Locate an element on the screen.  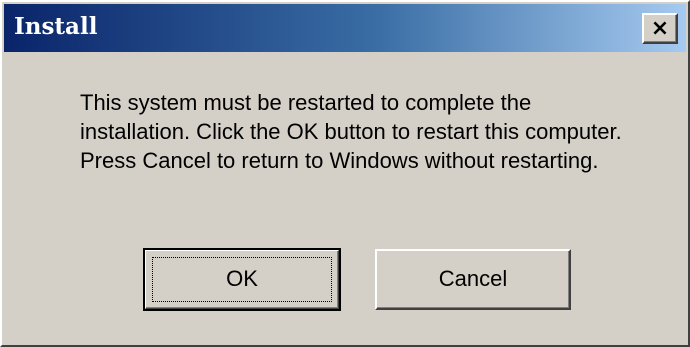
cancel-button: Cancel is located at coordinates (473, 279).